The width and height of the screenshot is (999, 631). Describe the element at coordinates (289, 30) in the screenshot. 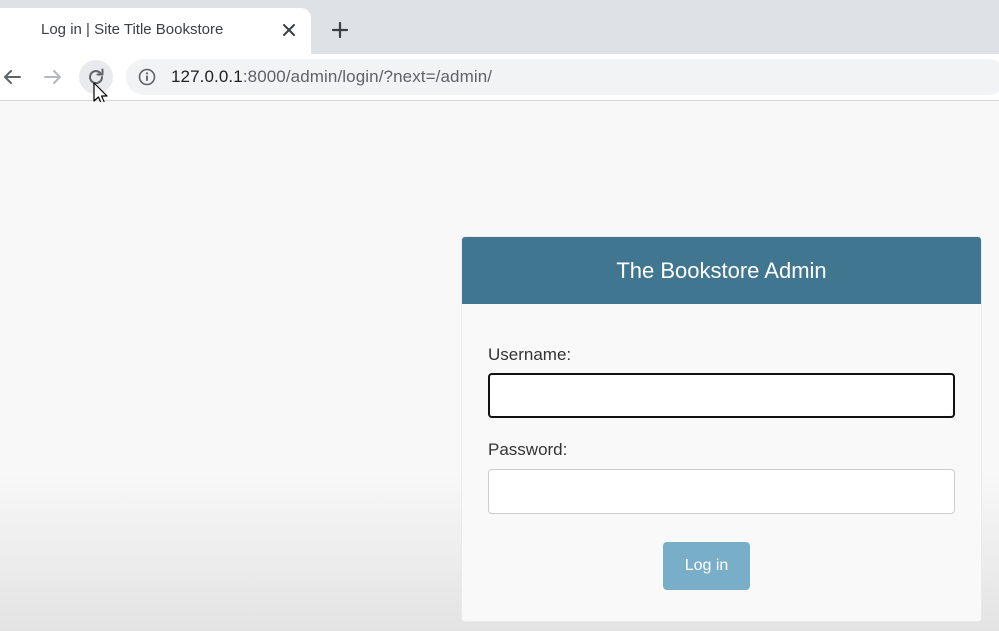

I see `close-icon` at that location.